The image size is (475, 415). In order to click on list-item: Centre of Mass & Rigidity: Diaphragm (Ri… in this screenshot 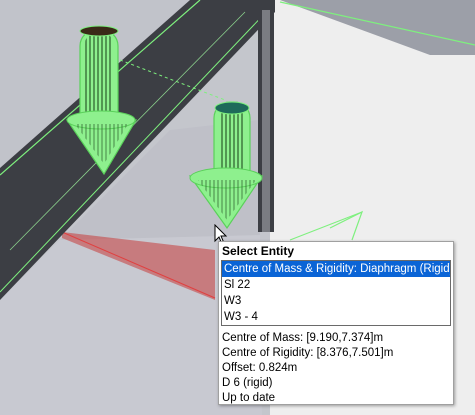, I will do `click(336, 269)`.